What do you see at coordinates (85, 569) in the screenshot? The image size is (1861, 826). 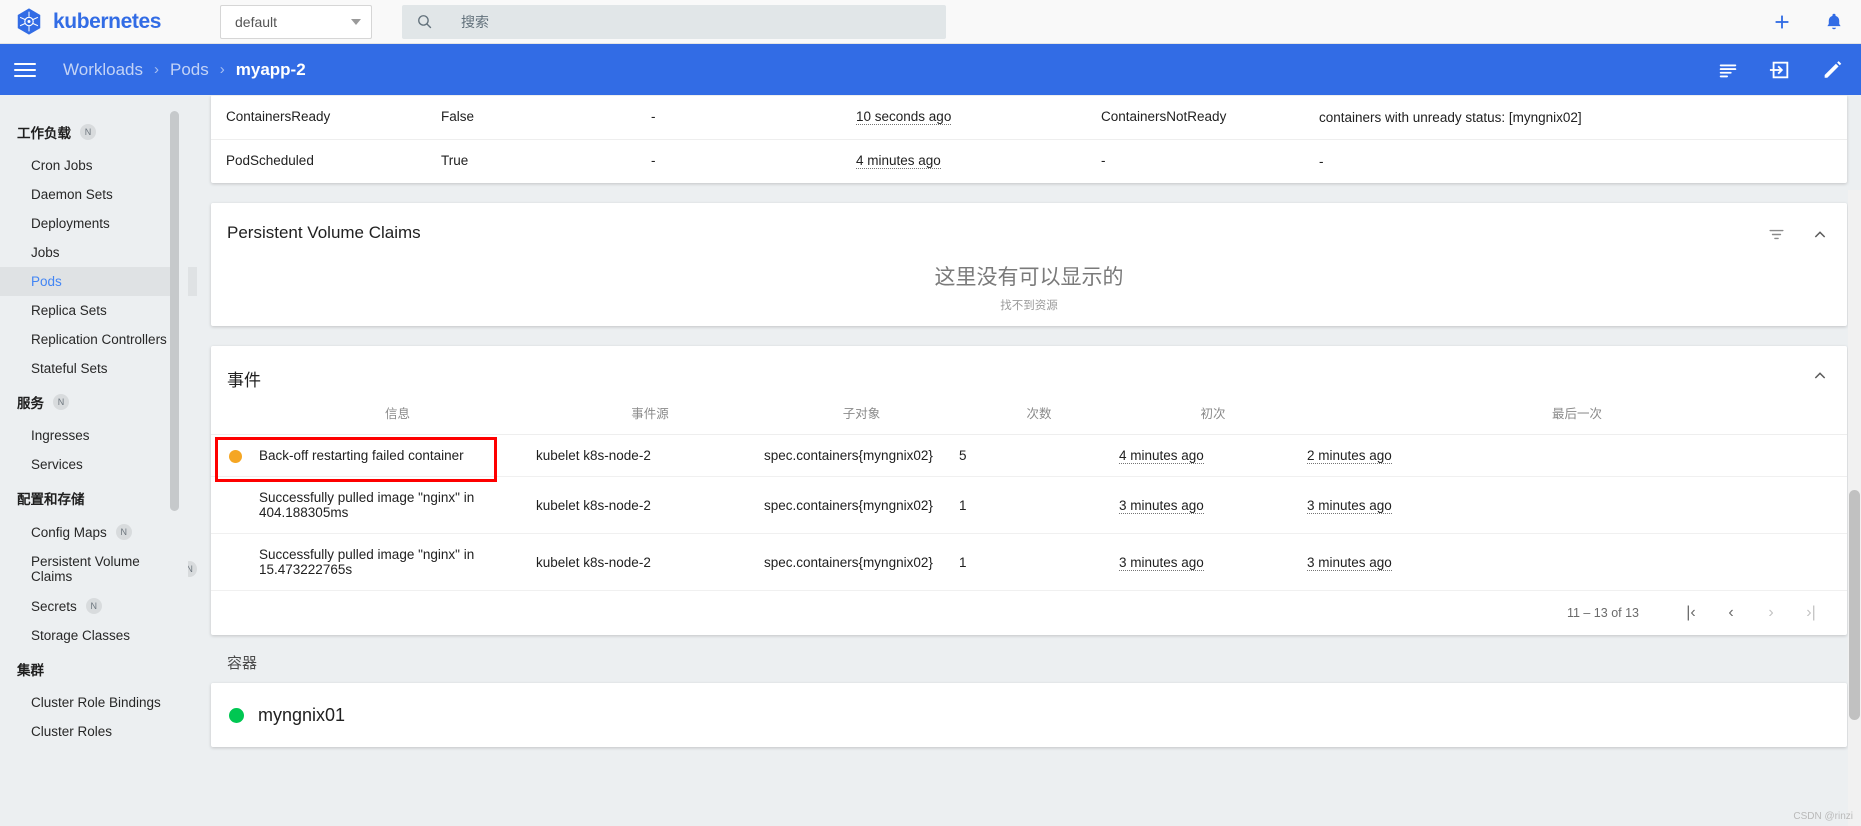 I see `sidebar-item-label: Persistent Volume Claims` at bounding box center [85, 569].